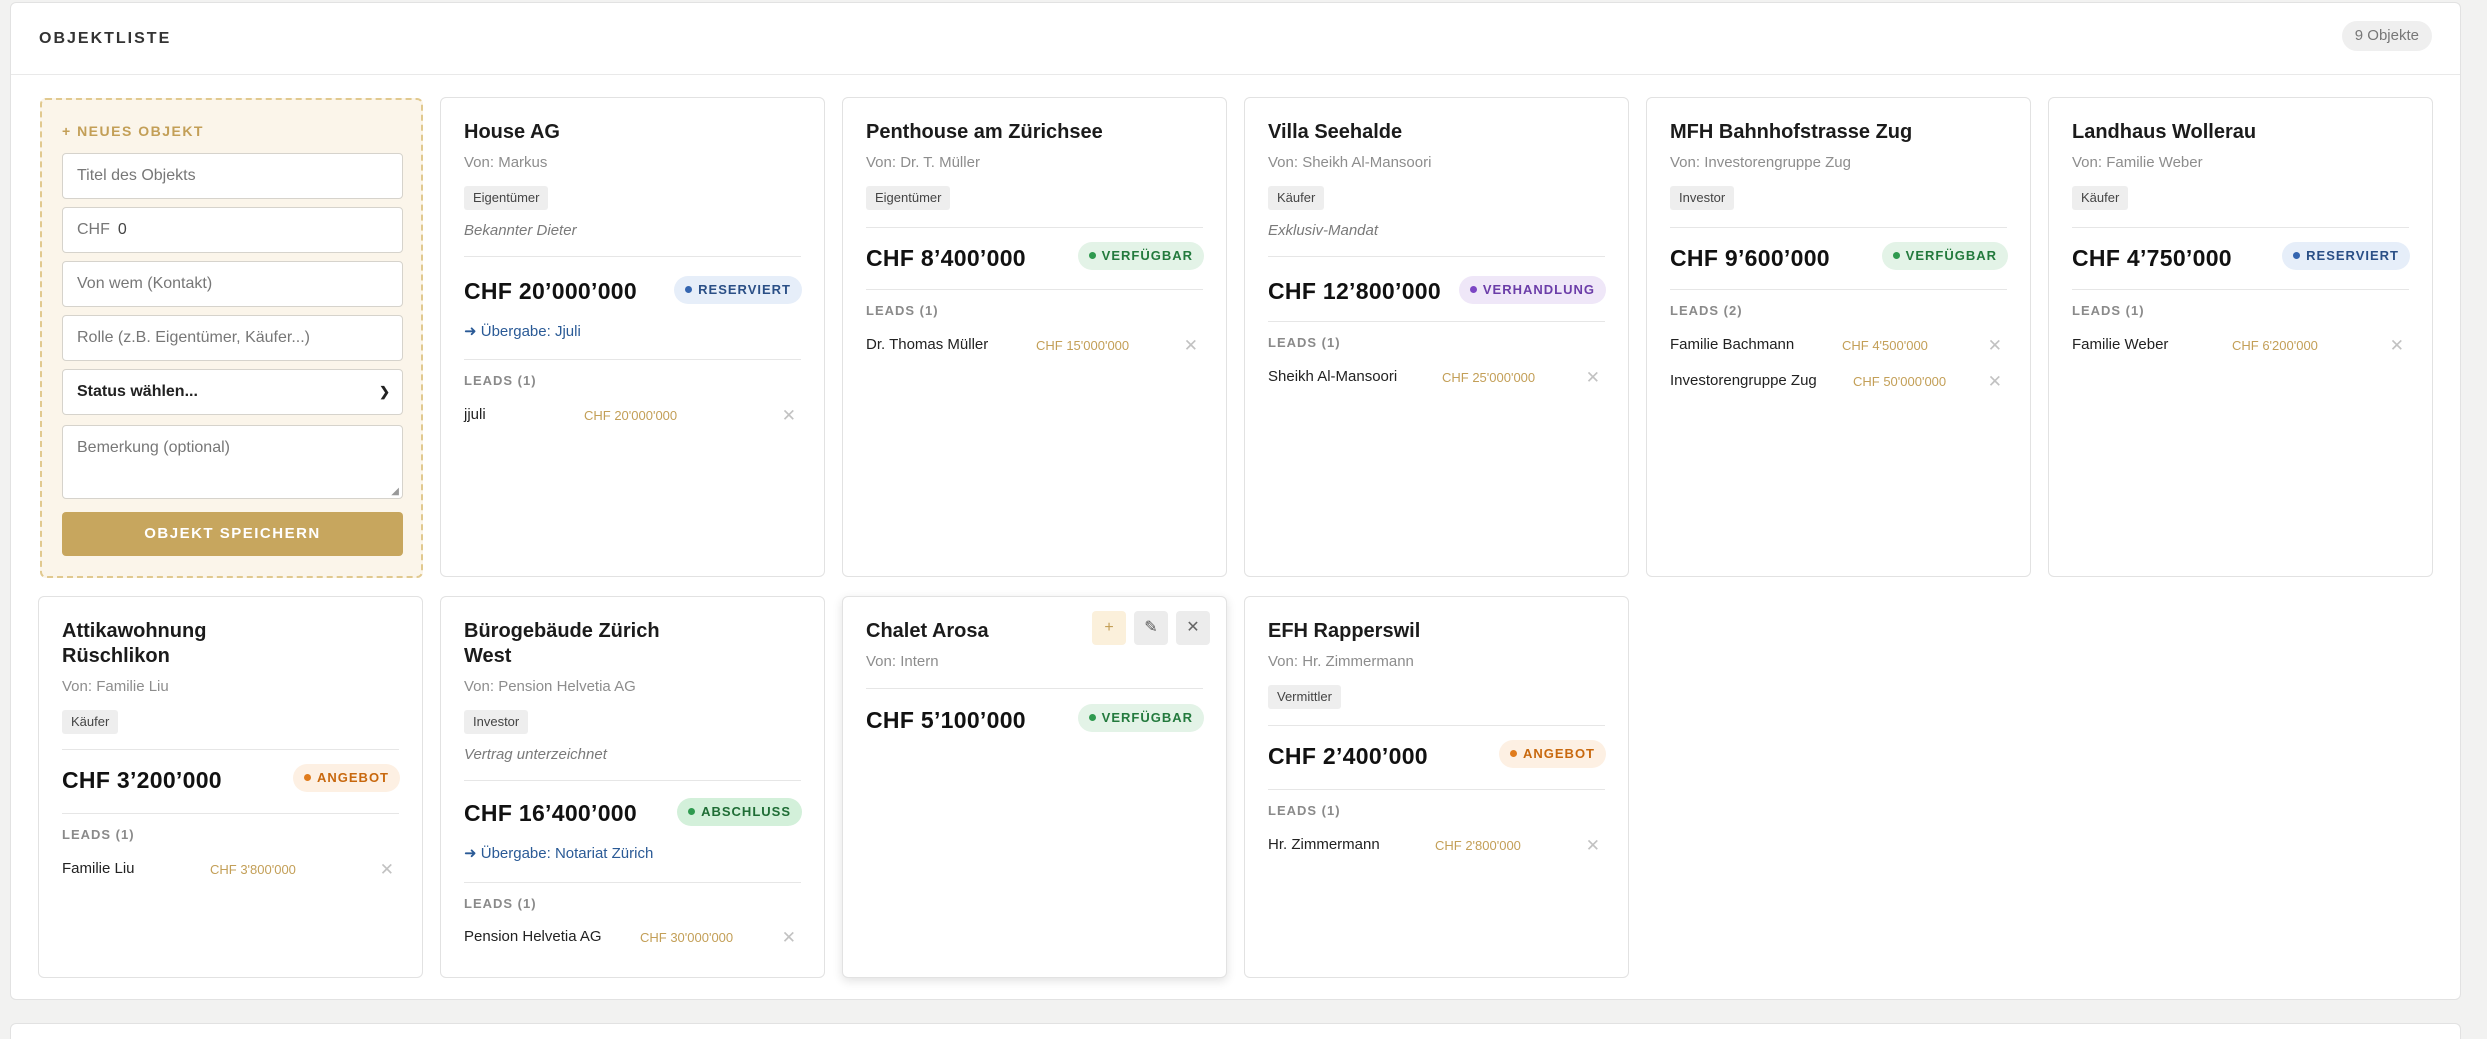 Image resolution: width=2487 pixels, height=1039 pixels. I want to click on object-title: Landhaus Wollerau, so click(2164, 132).